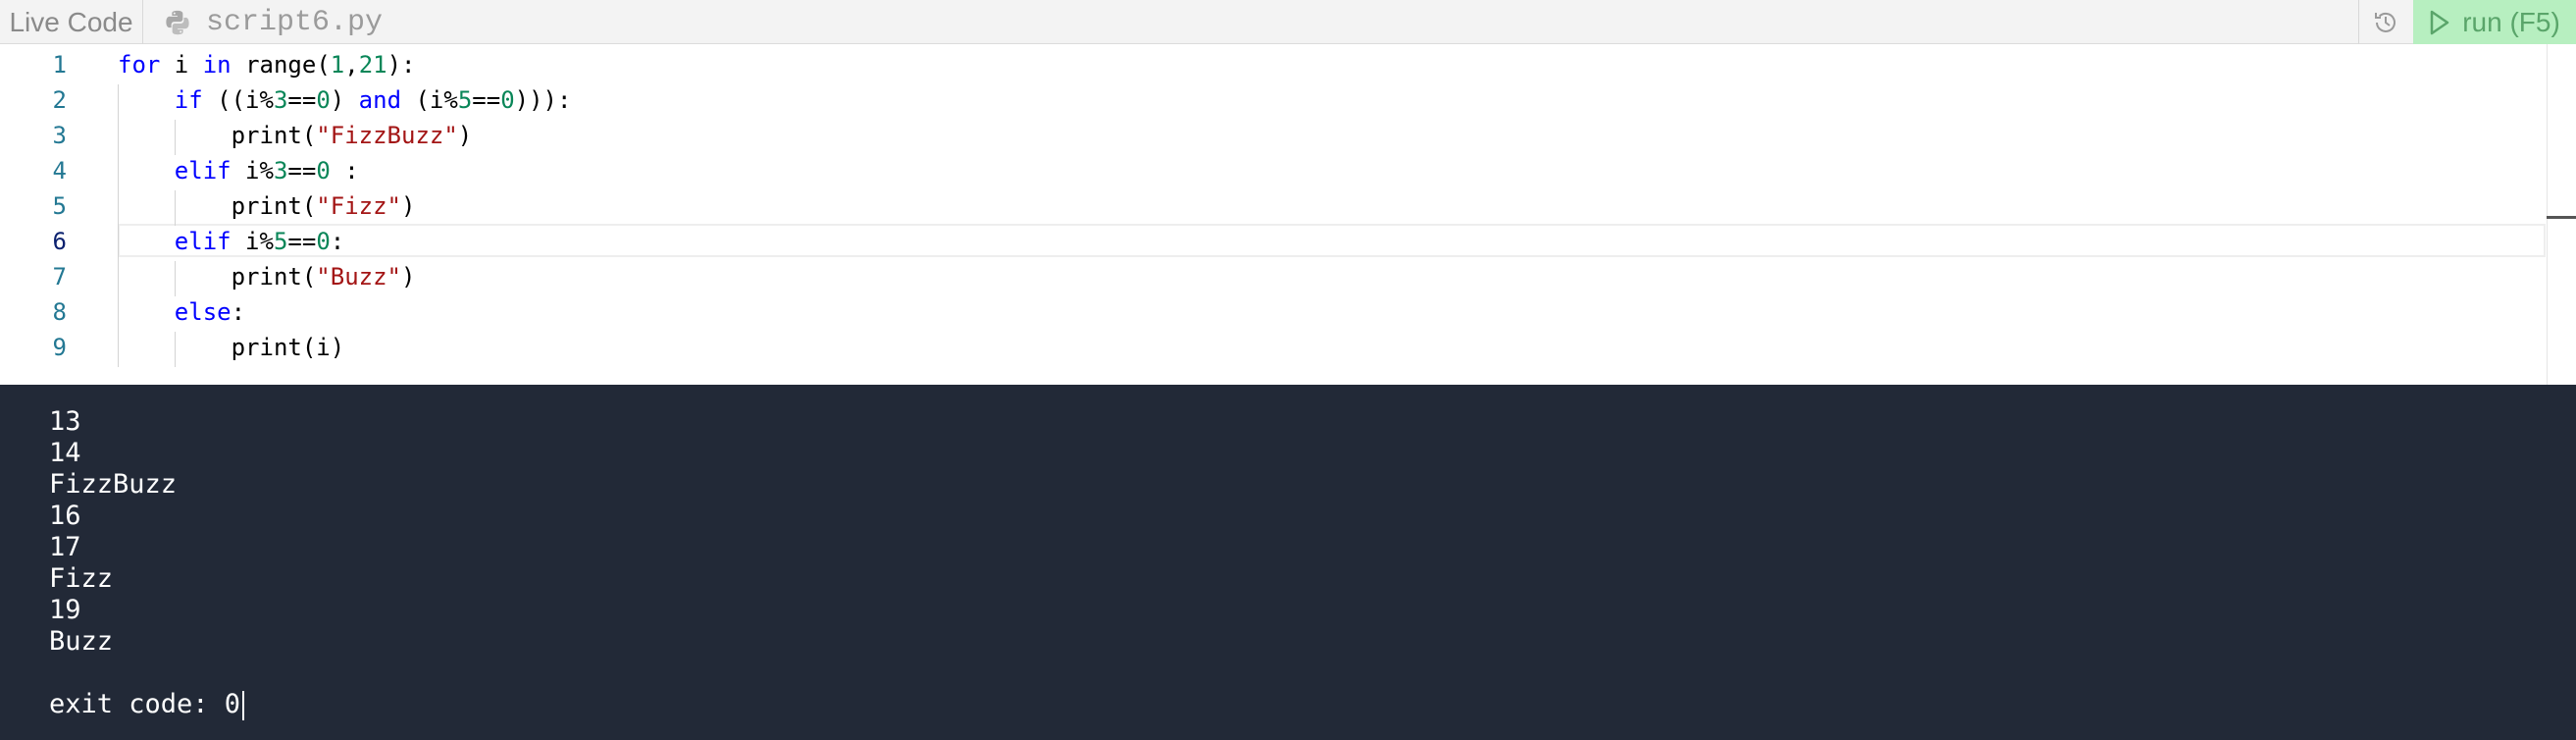 The width and height of the screenshot is (2576, 740). I want to click on code-token: if, so click(188, 100).